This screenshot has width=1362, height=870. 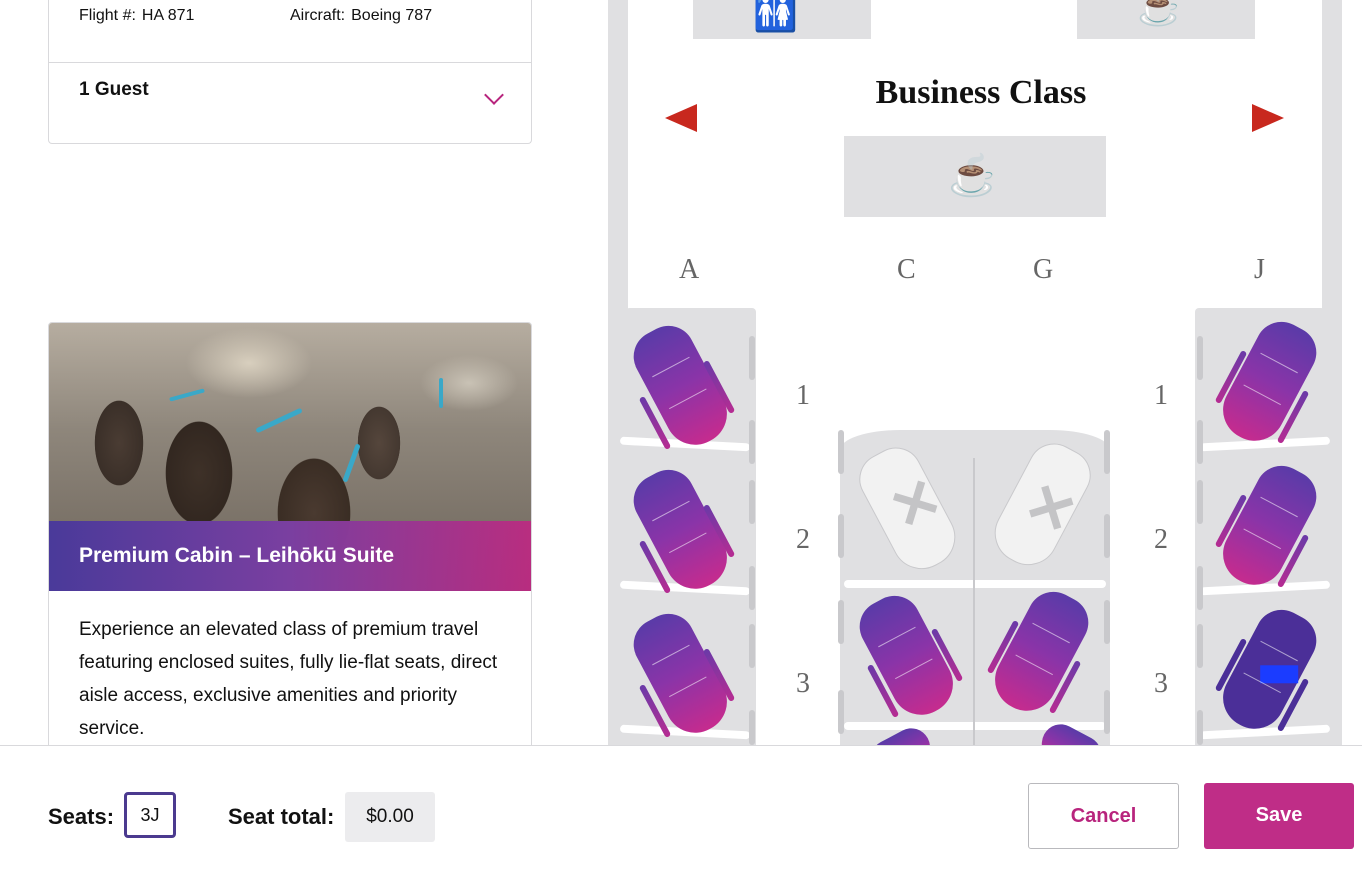 I want to click on selected-seats-field: 3J, so click(x=150, y=815).